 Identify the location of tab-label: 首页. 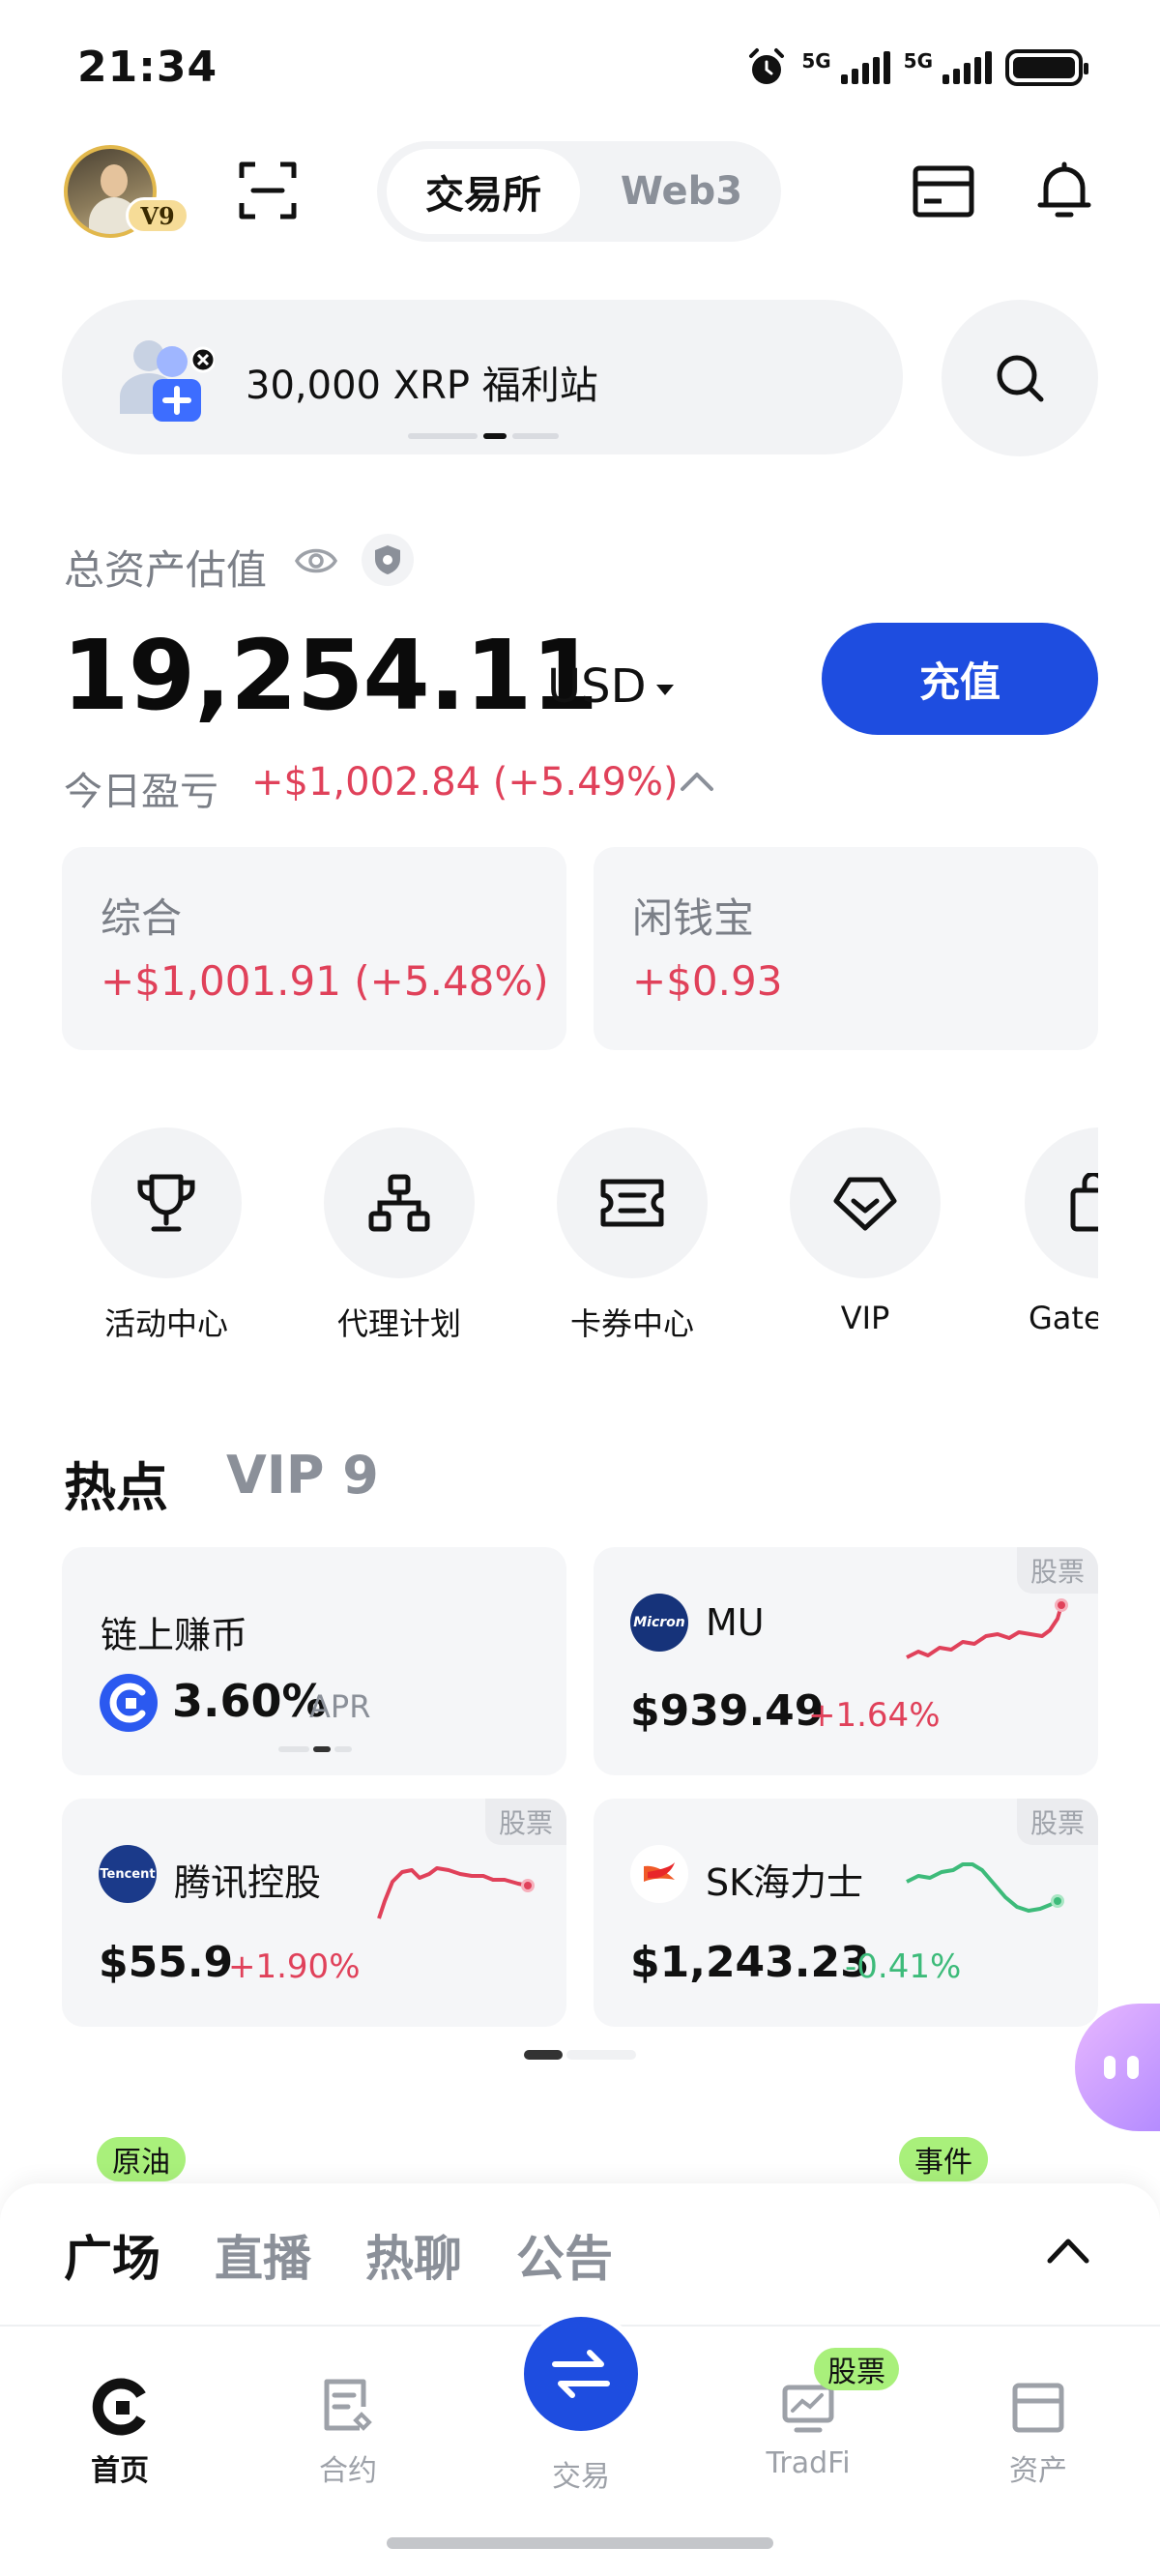
(120, 2471).